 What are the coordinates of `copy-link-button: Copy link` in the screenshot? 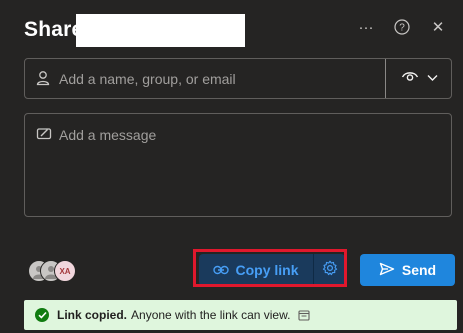 It's located at (256, 270).